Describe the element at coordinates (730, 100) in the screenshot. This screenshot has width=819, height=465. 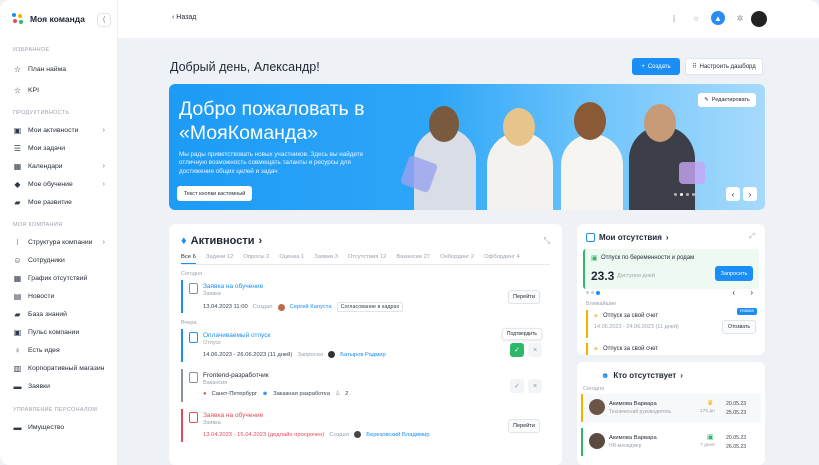
I see `edit-label: Редактировать` at that location.